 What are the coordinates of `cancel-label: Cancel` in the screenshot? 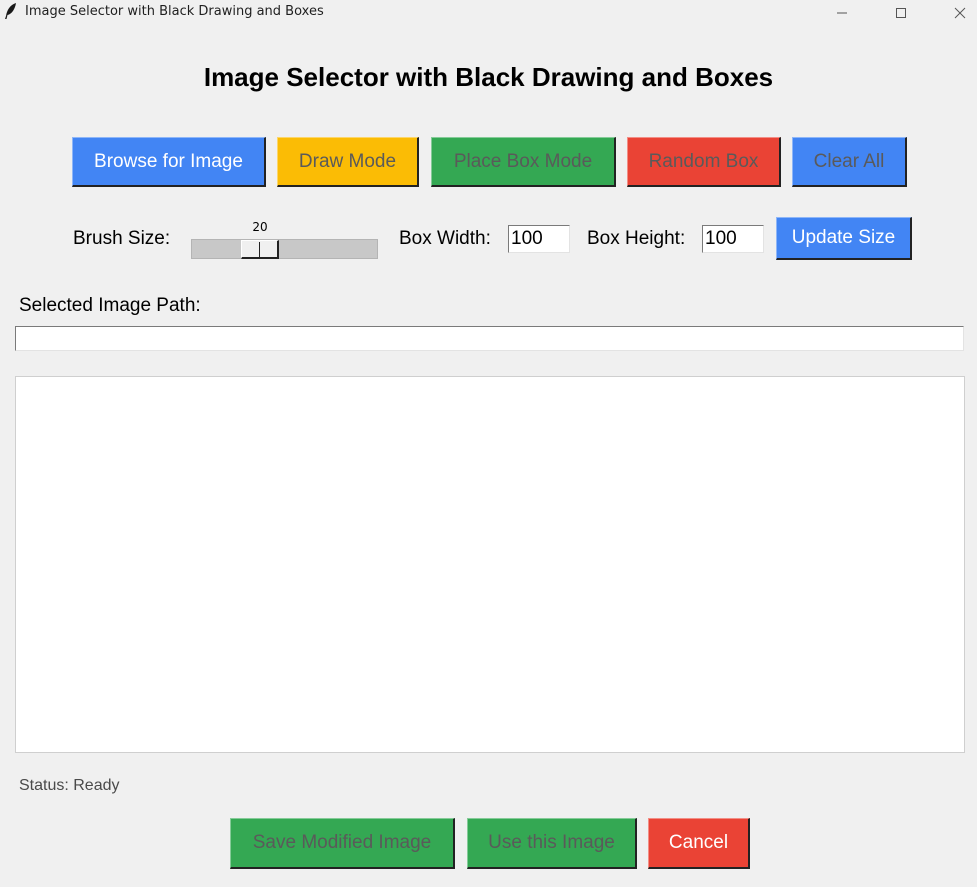 It's located at (698, 842).